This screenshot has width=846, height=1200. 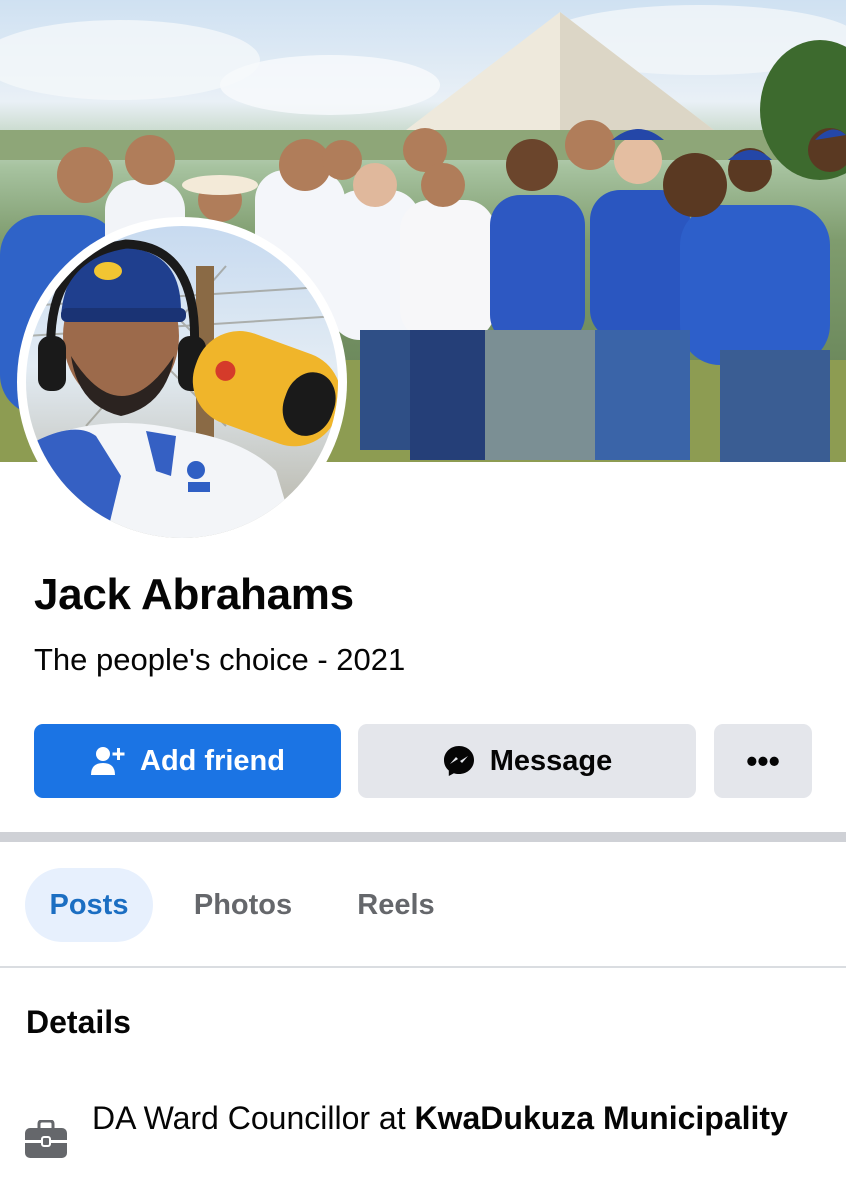 I want to click on details-heading: Details, so click(x=78, y=1022).